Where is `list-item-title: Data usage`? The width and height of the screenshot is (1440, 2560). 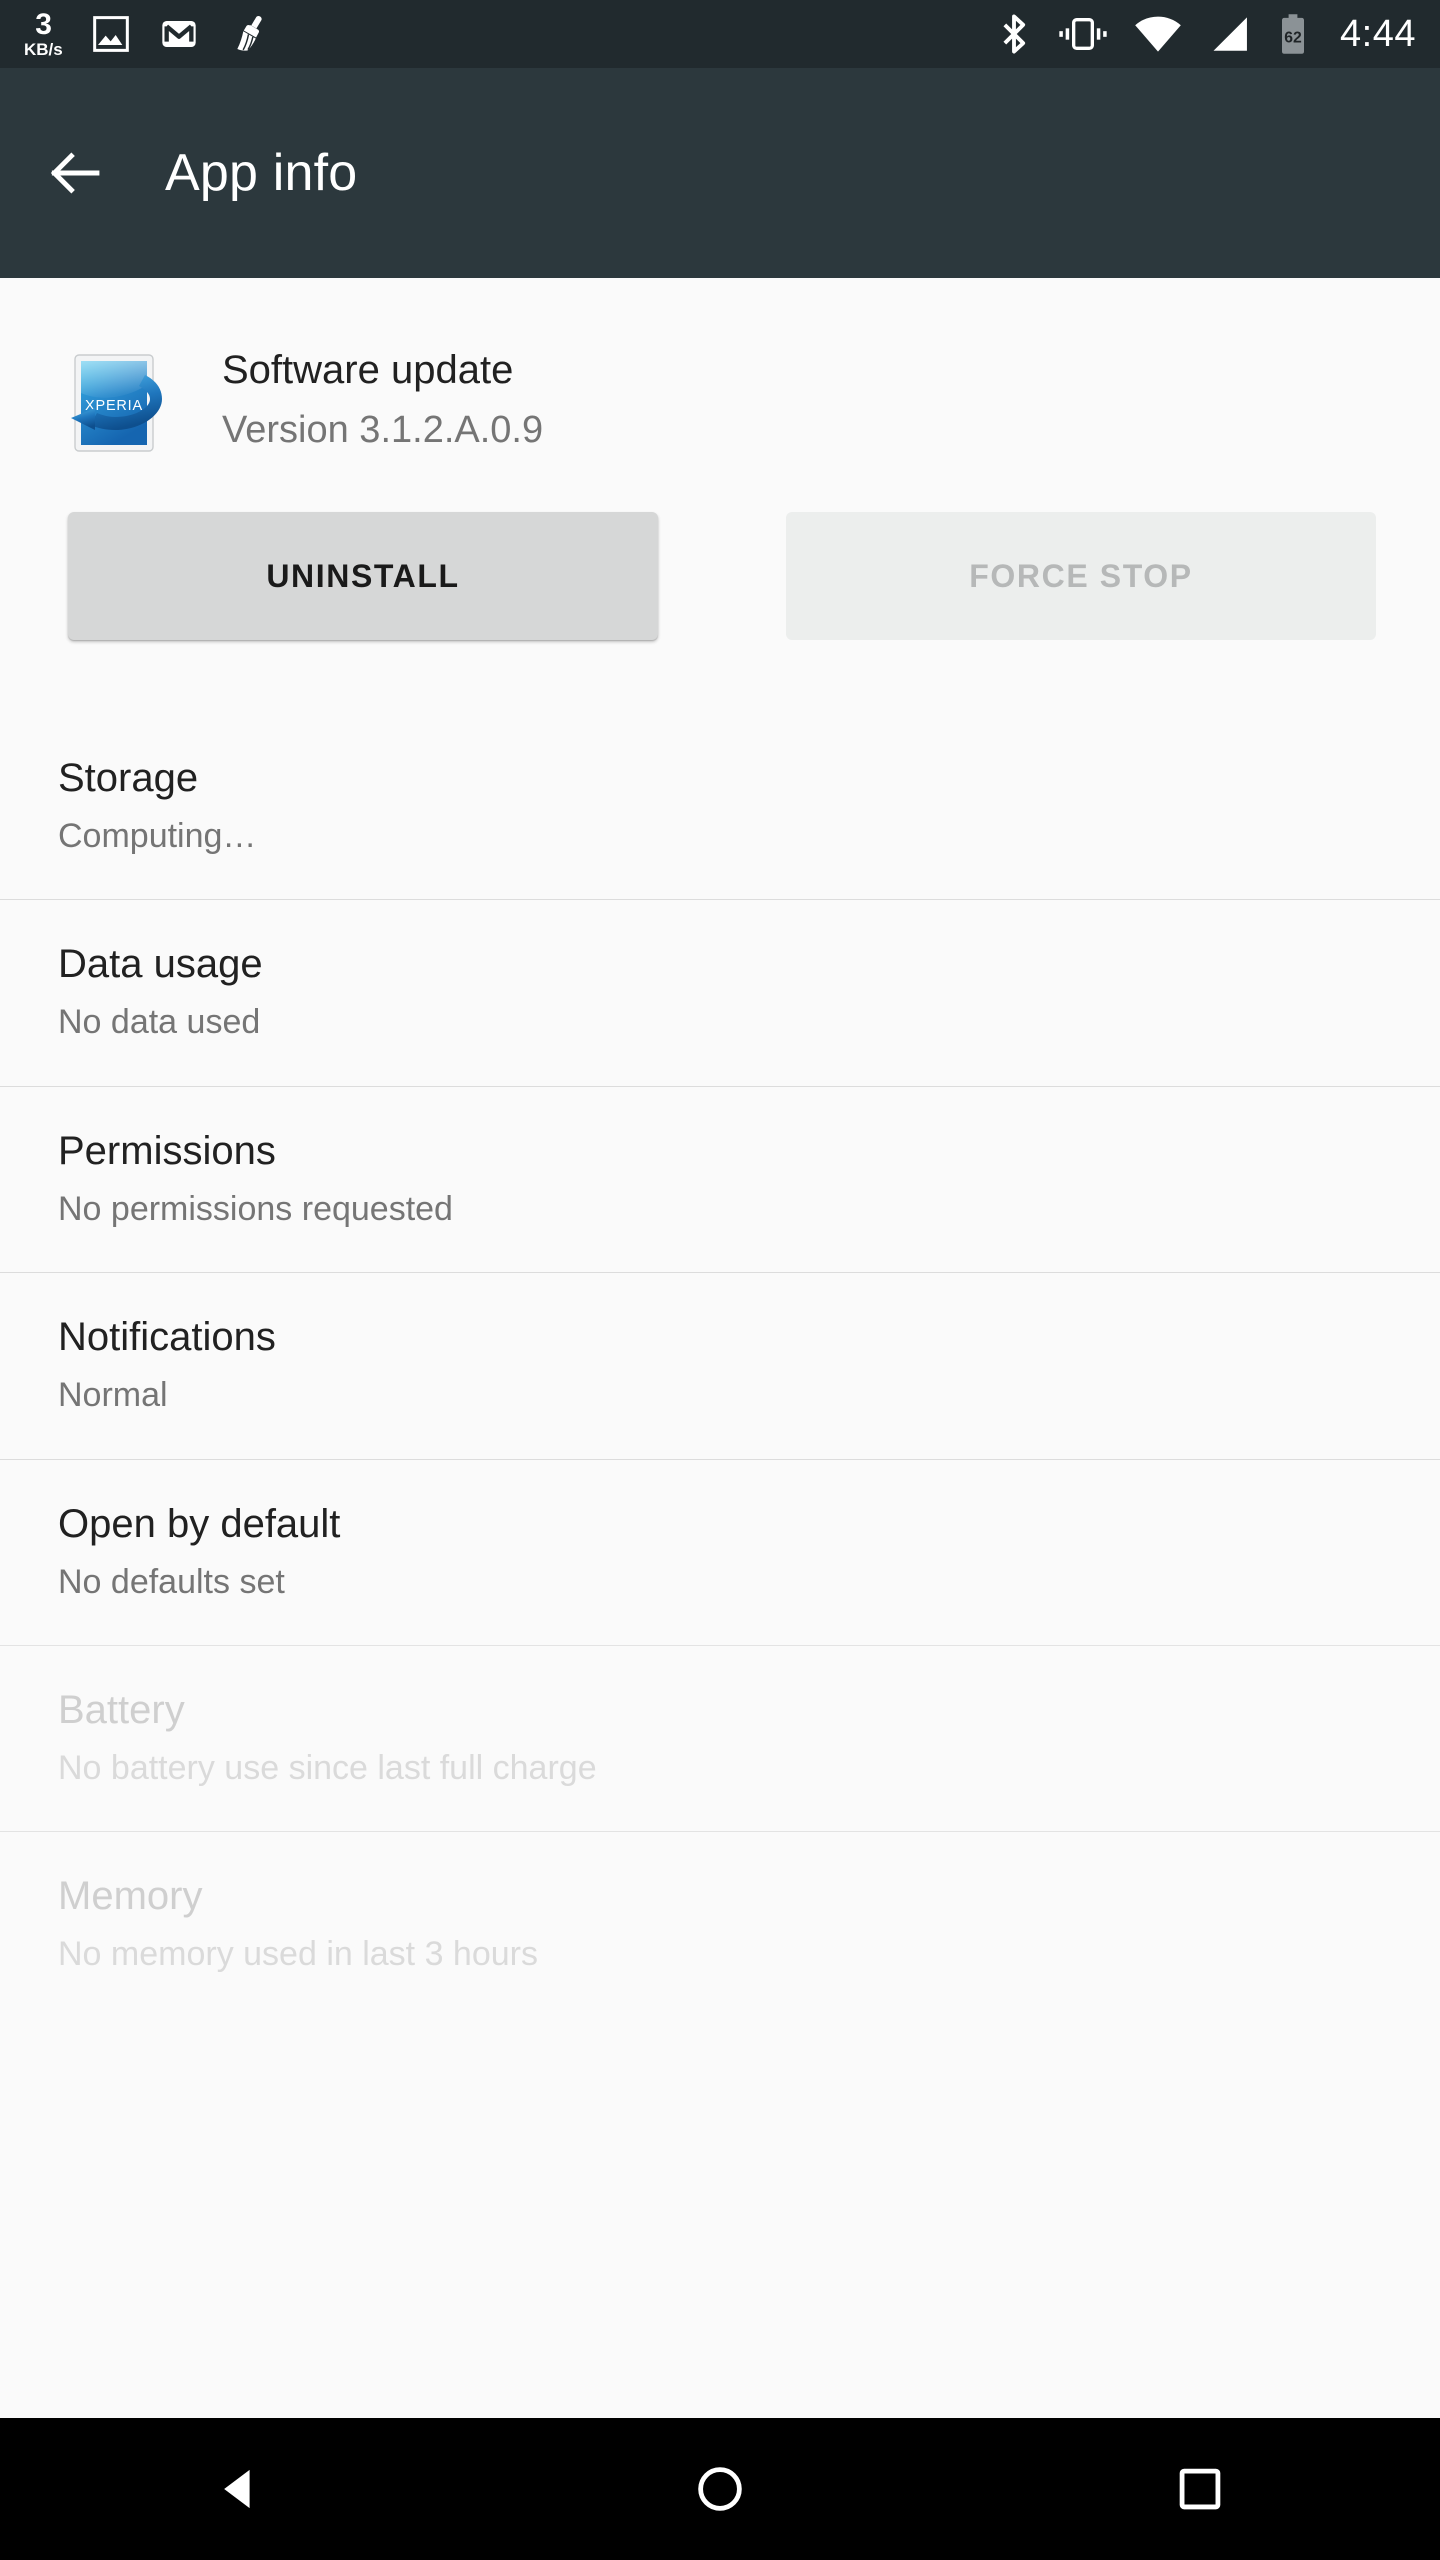
list-item-title: Data usage is located at coordinates (160, 964).